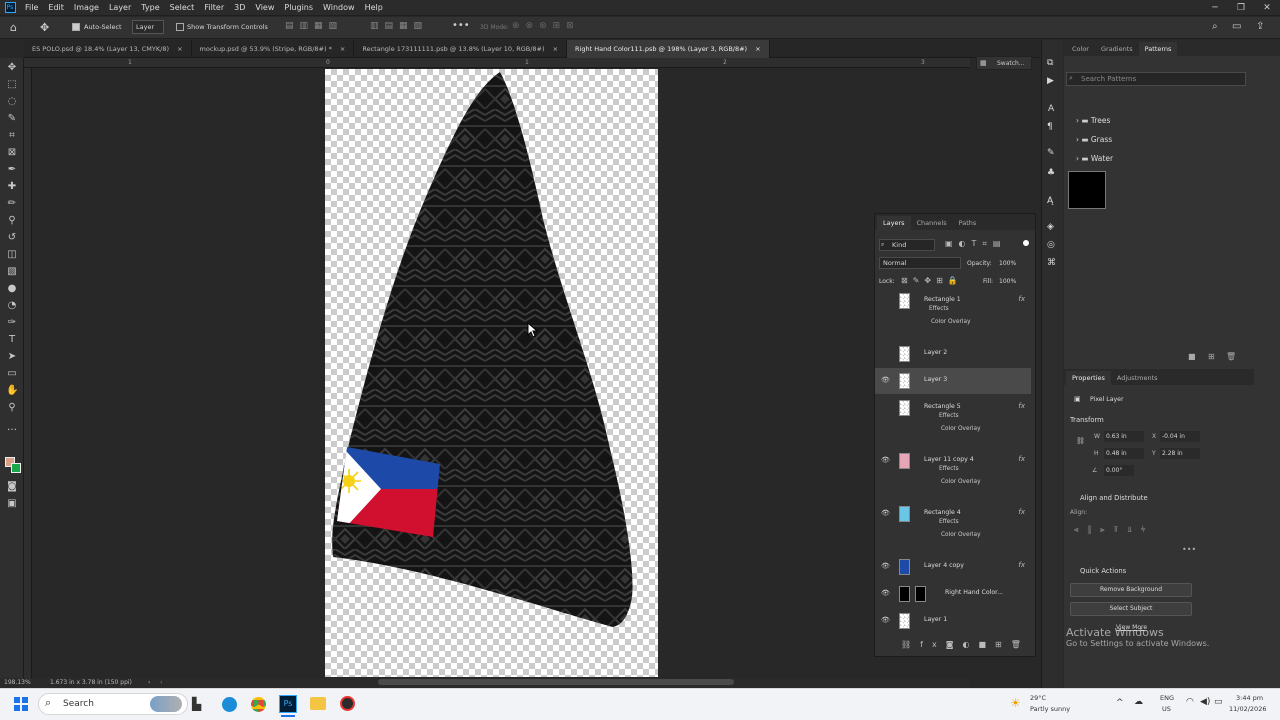  Describe the element at coordinates (1138, 702) in the screenshot. I see `cloud-icon: ☁` at that location.